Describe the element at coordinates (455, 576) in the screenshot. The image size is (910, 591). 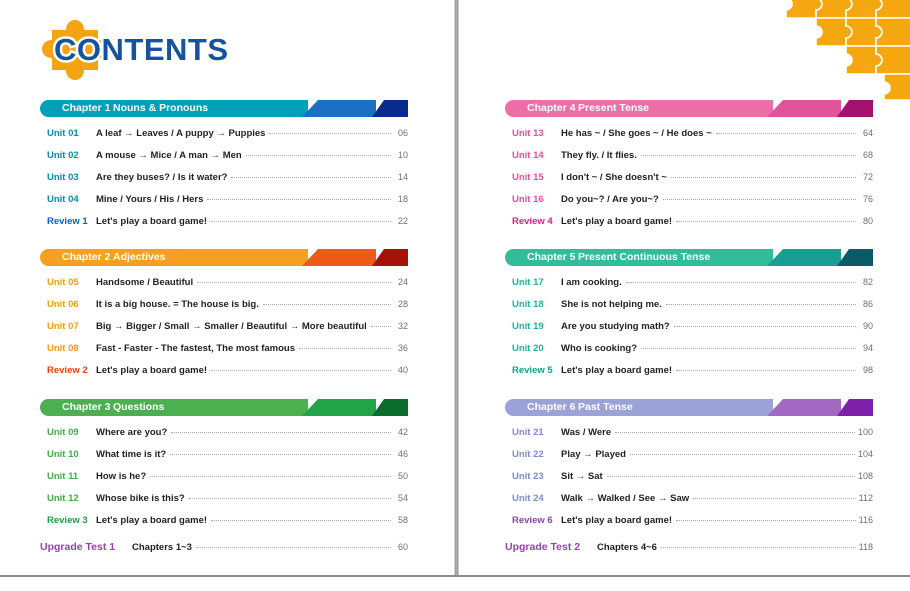
I see `bottom-rule` at that location.